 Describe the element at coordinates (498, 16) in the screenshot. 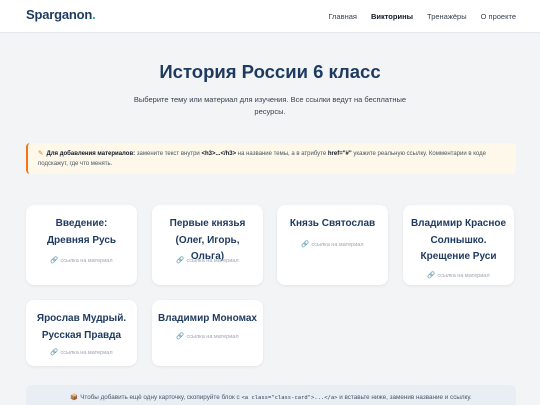

I see `nav-about: О проекте` at that location.